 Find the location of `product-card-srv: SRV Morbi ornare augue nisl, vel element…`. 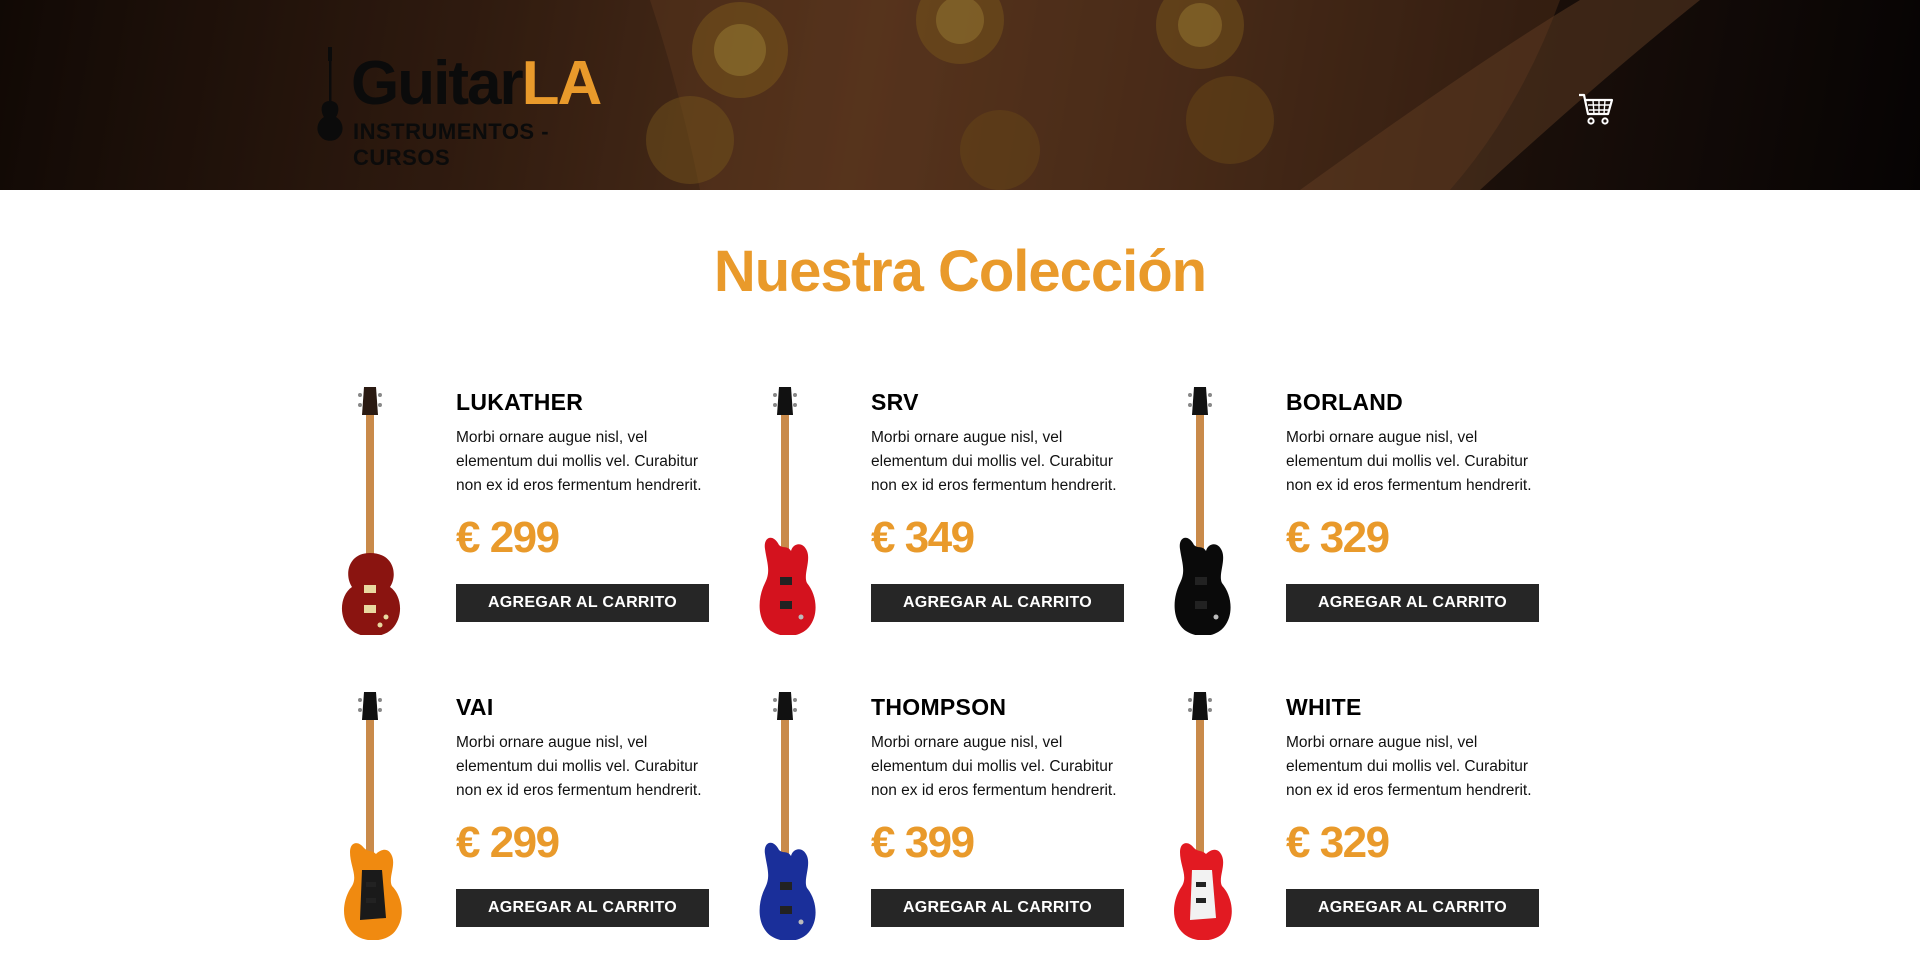

product-card-srv: SRV Morbi ornare augue nisl, vel element… is located at coordinates (945, 510).